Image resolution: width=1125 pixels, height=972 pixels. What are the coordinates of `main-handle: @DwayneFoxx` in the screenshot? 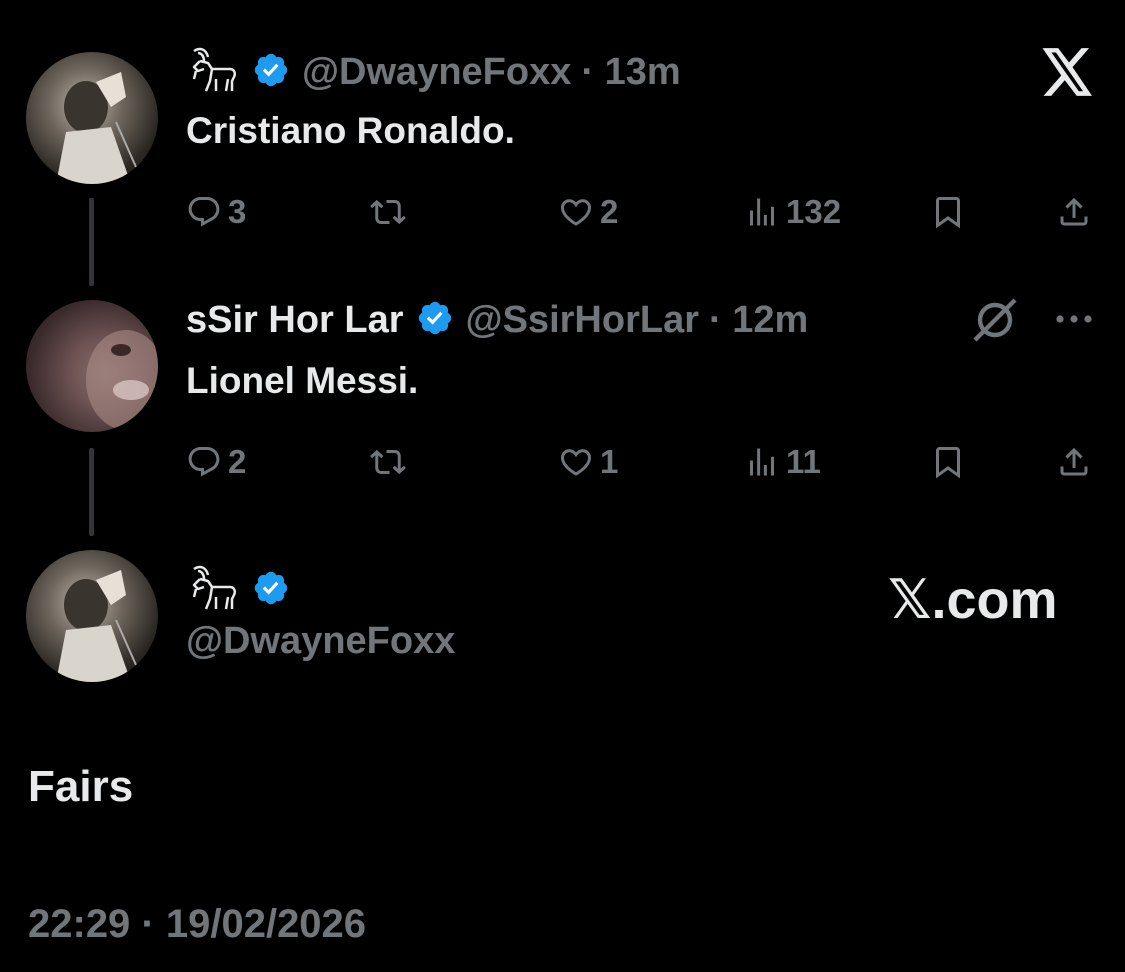 It's located at (320, 641).